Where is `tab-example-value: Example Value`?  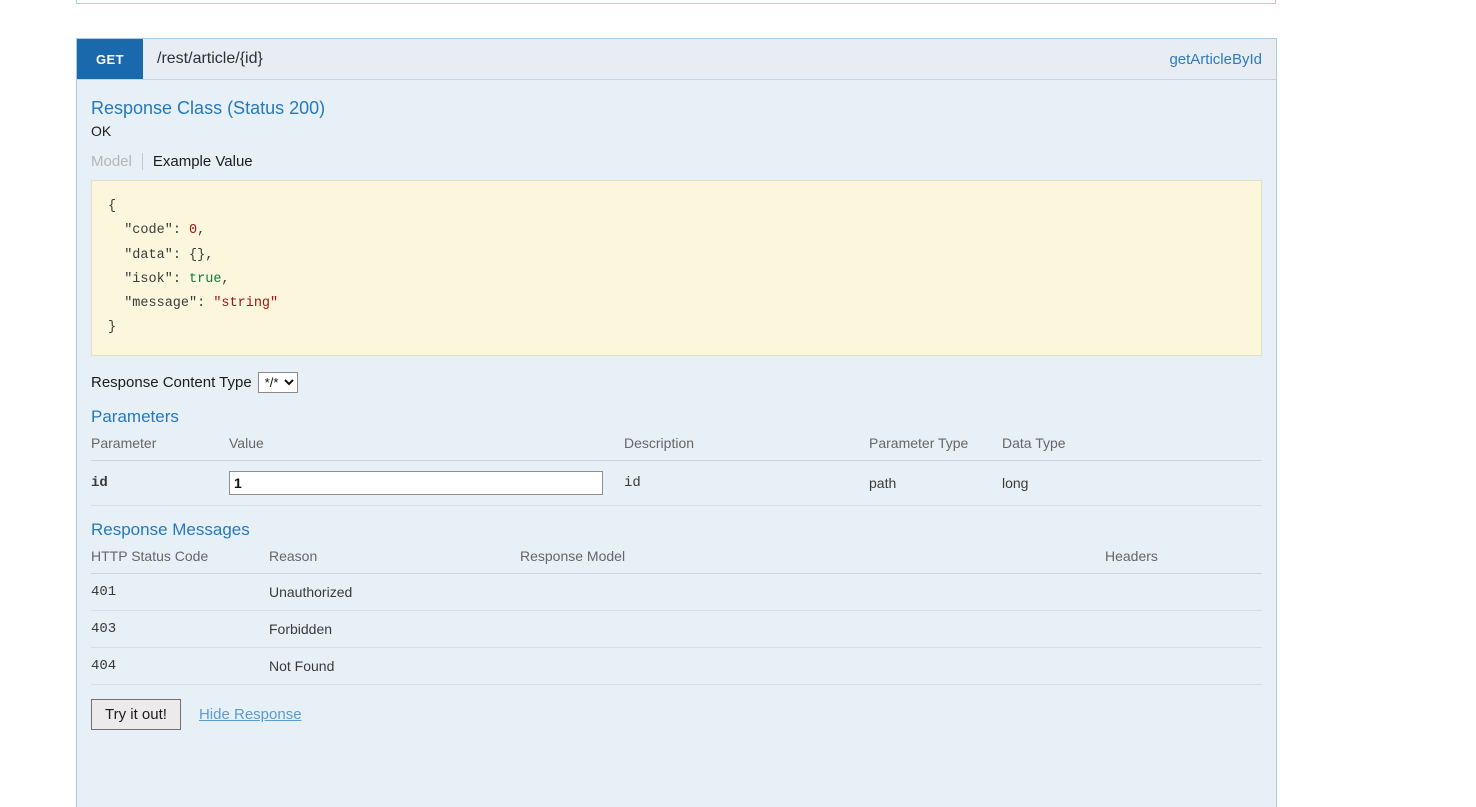 tab-example-value: Example Value is located at coordinates (202, 161).